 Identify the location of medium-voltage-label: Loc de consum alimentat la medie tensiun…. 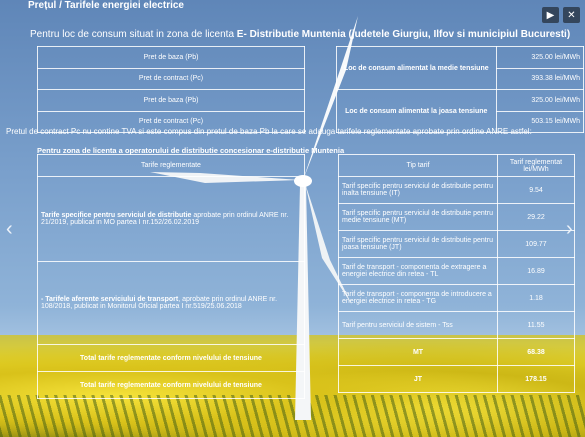
(416, 68).